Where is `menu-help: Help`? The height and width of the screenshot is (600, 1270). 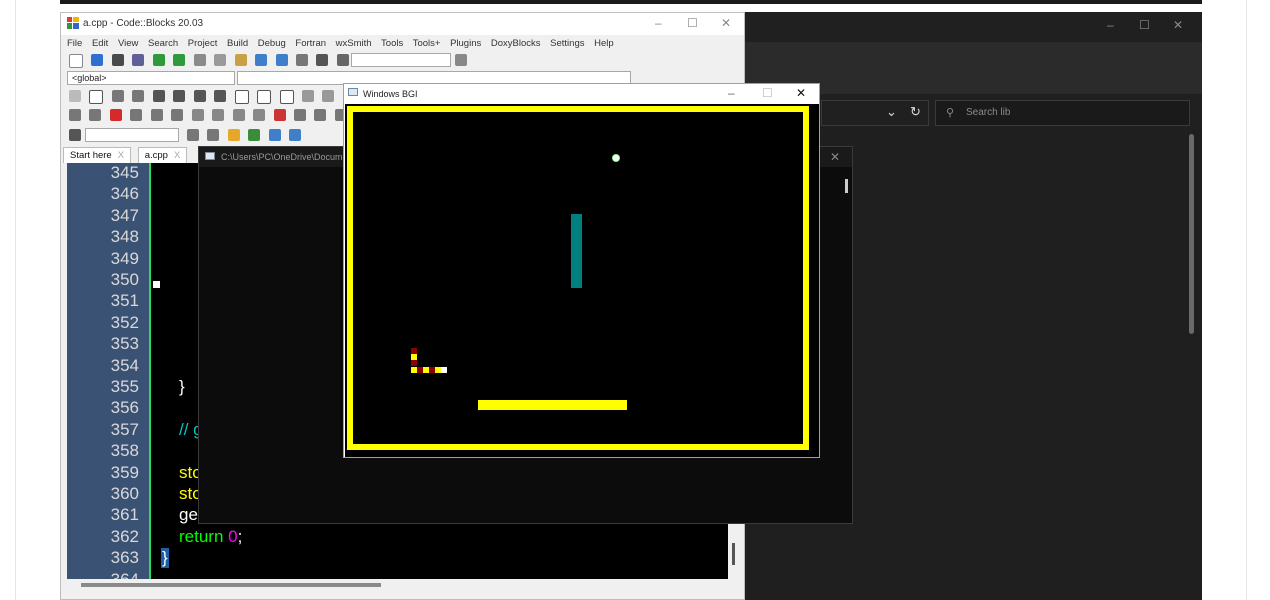
menu-help: Help is located at coordinates (604, 43).